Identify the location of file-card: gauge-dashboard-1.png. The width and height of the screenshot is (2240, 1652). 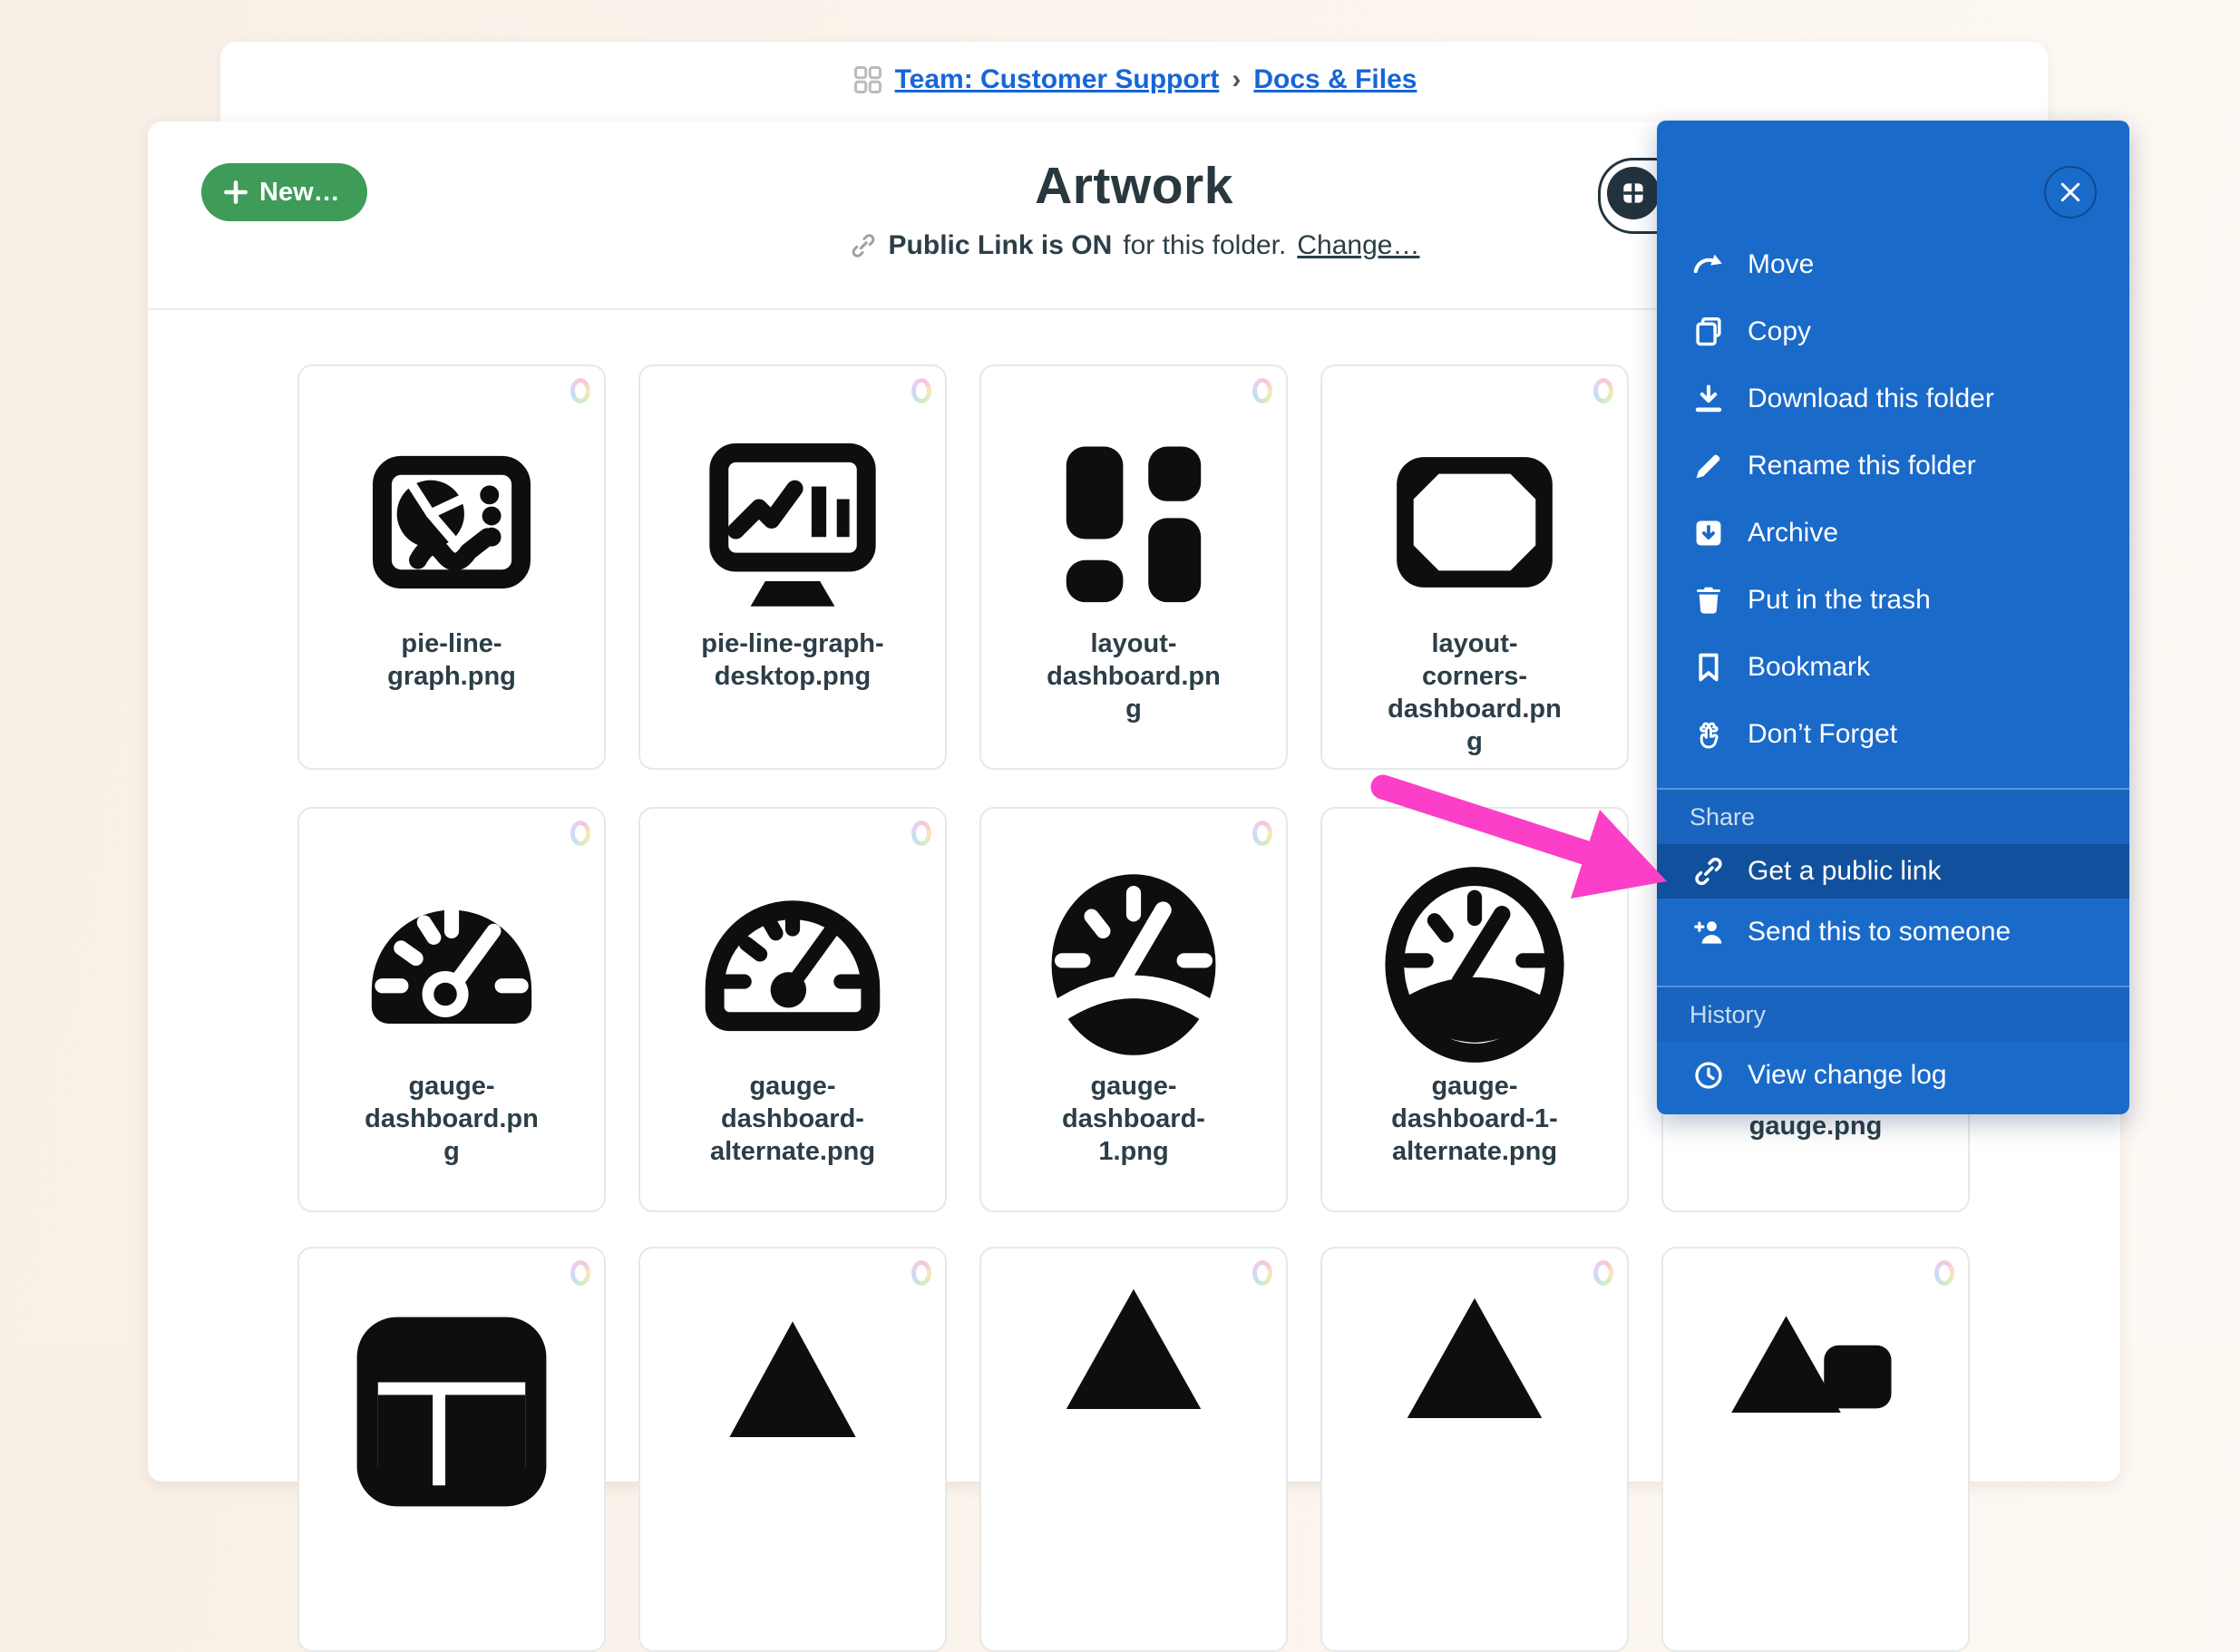
(1133, 1009).